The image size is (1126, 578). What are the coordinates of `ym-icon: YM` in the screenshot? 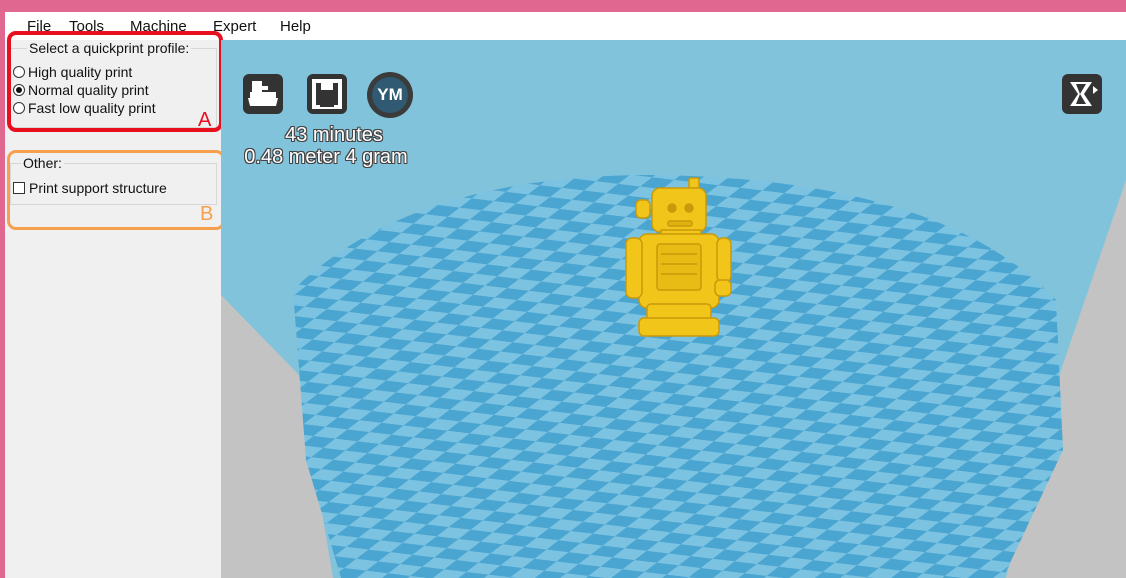 It's located at (390, 95).